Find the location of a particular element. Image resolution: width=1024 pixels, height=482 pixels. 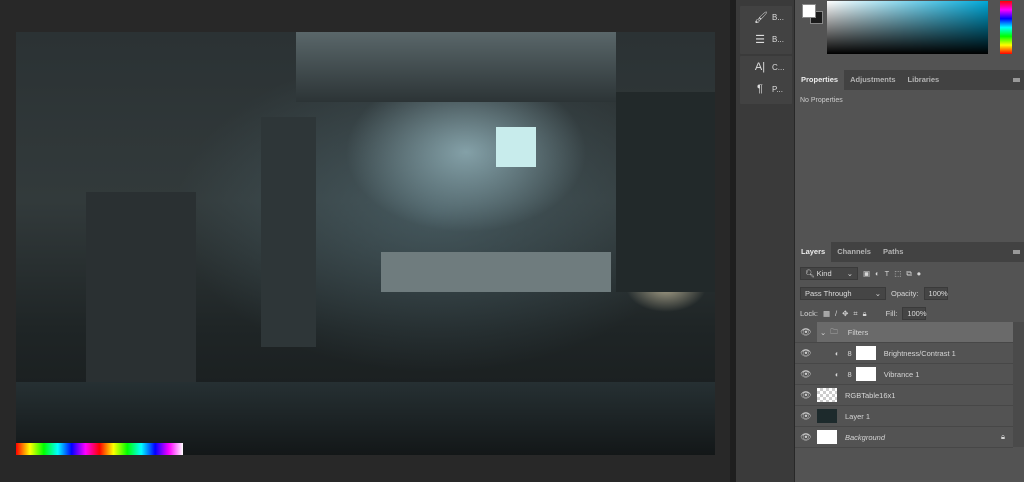

shelves is located at coordinates (665, 192).